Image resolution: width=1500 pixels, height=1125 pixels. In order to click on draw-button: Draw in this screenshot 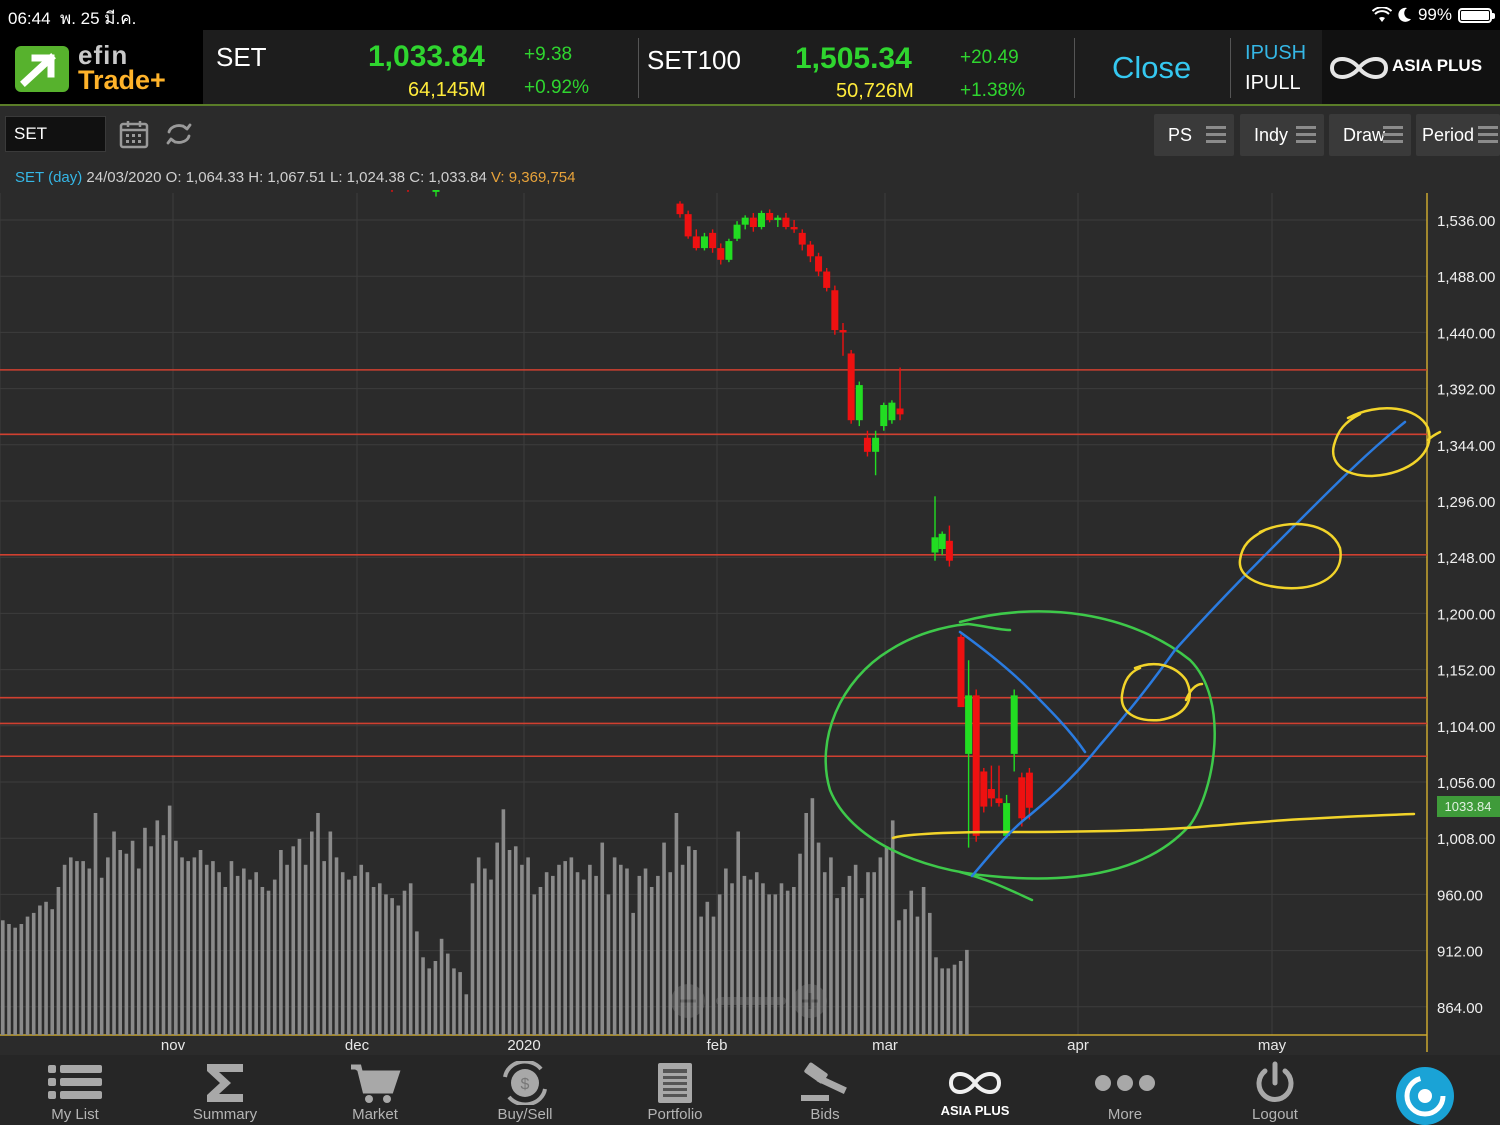, I will do `click(1370, 135)`.